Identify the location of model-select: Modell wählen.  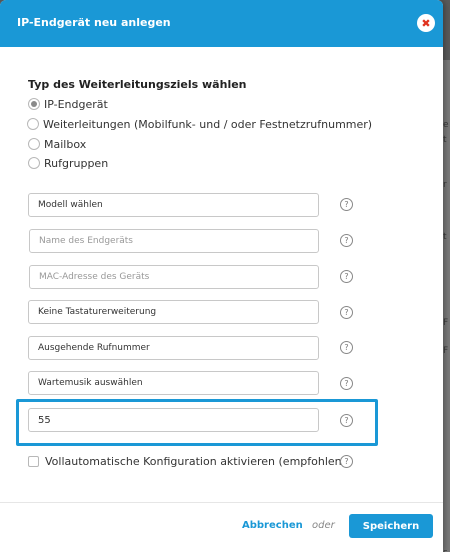
(173, 205).